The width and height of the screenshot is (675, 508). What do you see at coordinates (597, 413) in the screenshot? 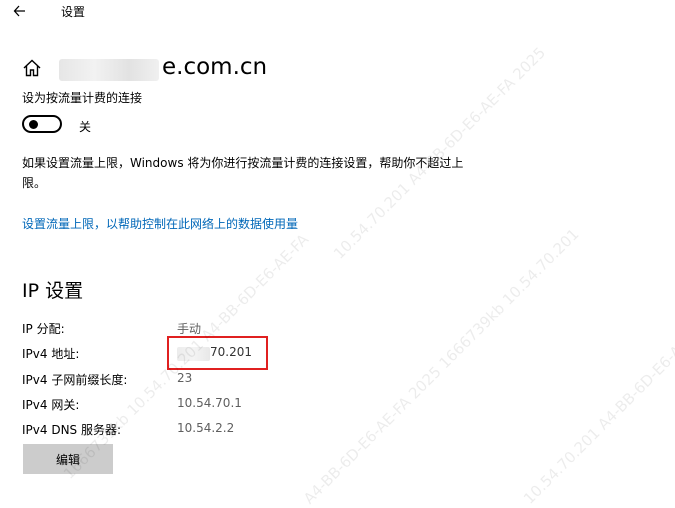
I see `watermark-text: 10.54.70.201 A4-BB-6D-E6-AE-FA` at bounding box center [597, 413].